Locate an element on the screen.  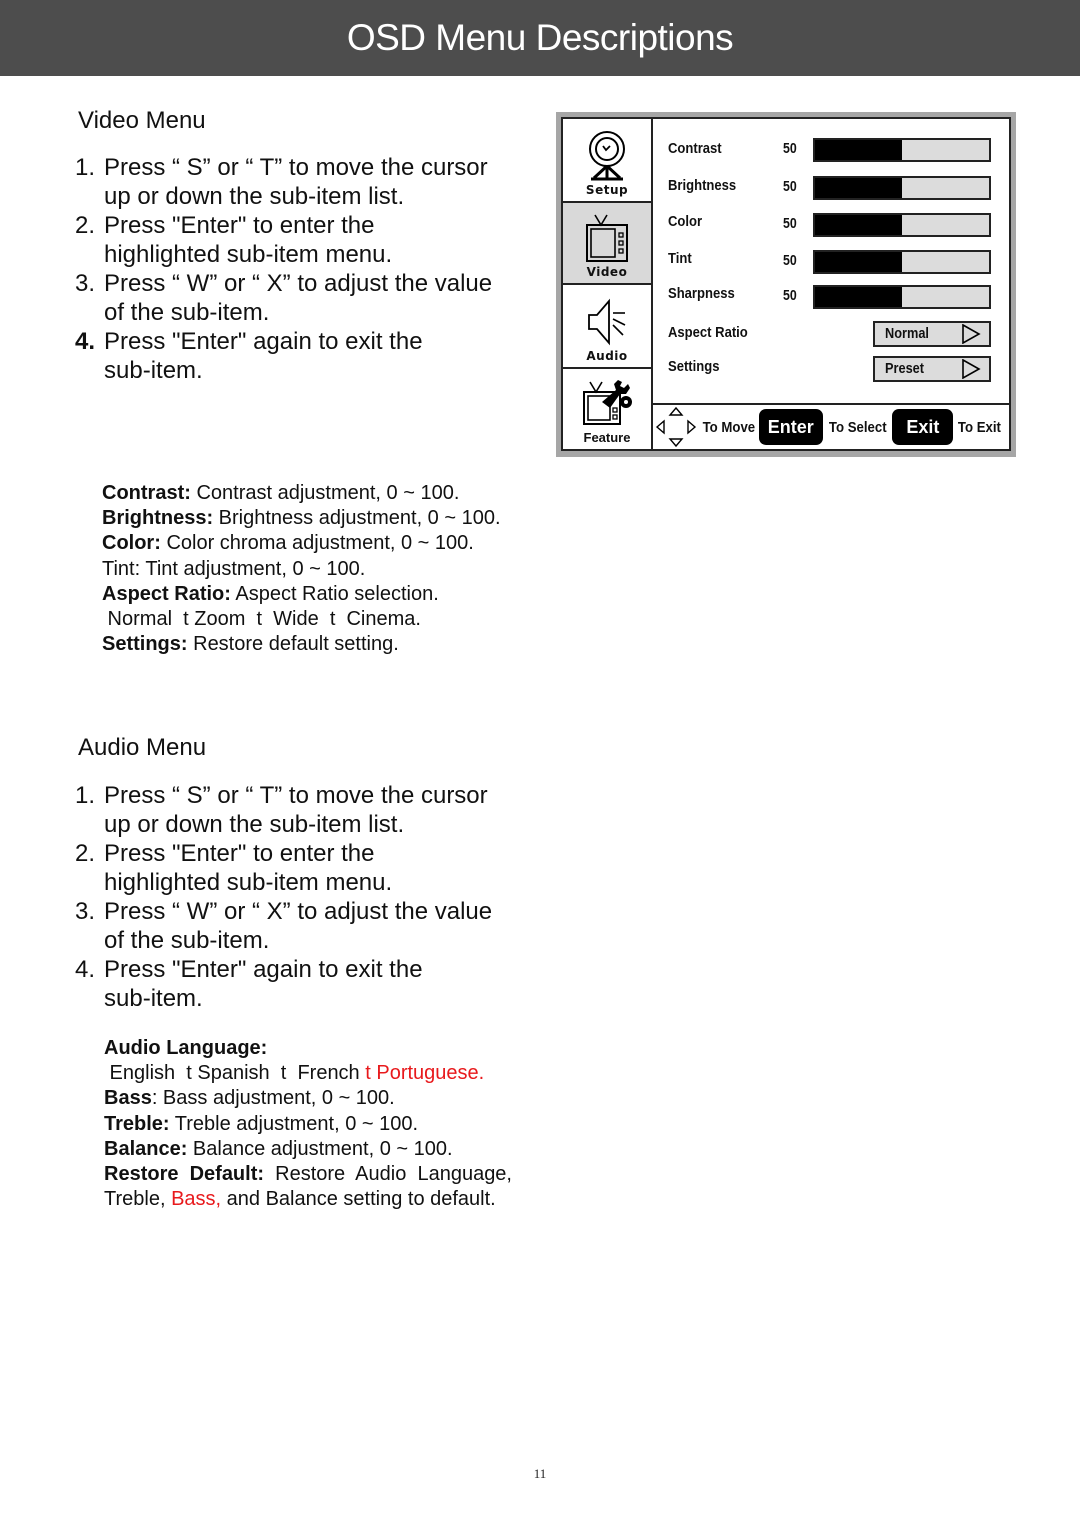
osd-label-settings: Settings is located at coordinates (694, 367).